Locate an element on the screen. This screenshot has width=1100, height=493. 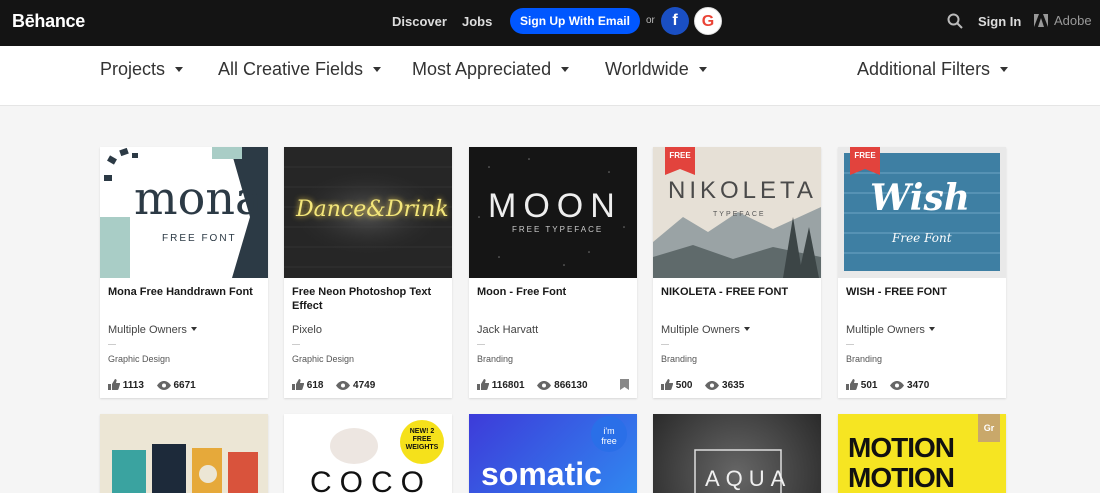
thumb-title: Wish is located at coordinates (920, 198).